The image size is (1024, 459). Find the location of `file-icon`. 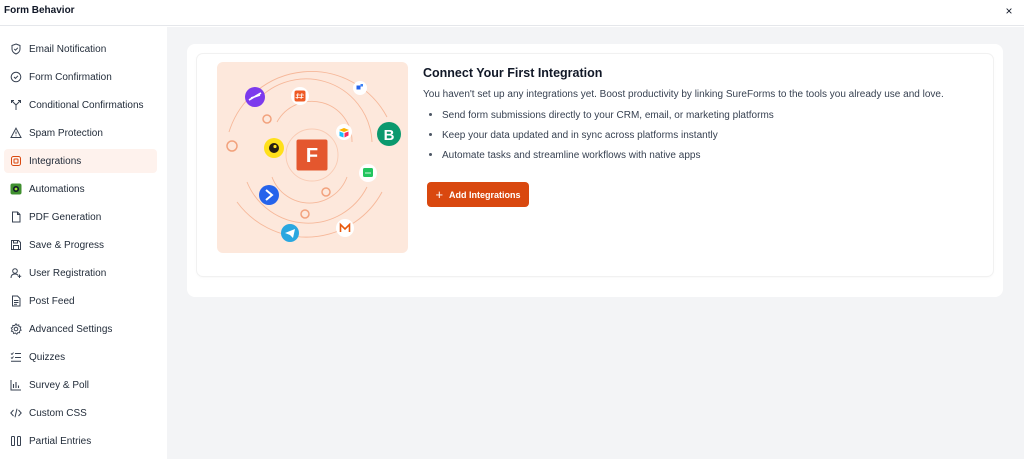

file-icon is located at coordinates (16, 217).